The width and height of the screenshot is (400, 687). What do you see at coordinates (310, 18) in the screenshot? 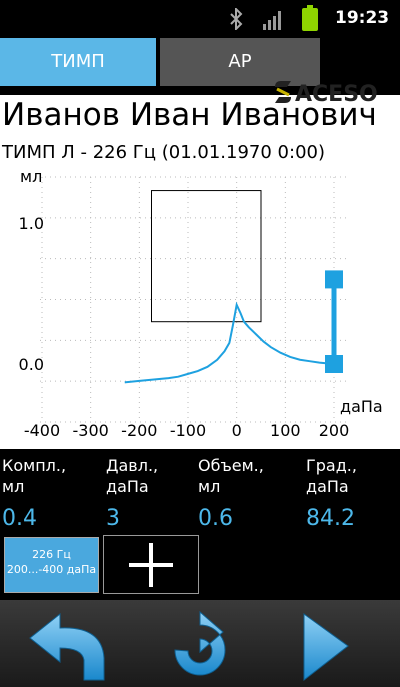
I see `battery-icon` at bounding box center [310, 18].